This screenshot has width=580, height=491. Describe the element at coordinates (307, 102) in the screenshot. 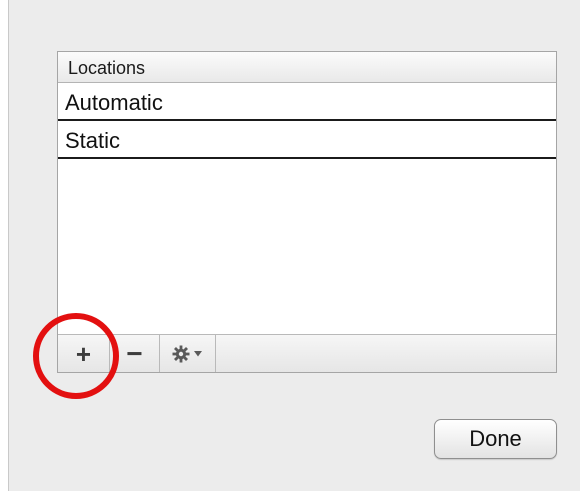

I see `location-row-automatic: Automatic` at that location.